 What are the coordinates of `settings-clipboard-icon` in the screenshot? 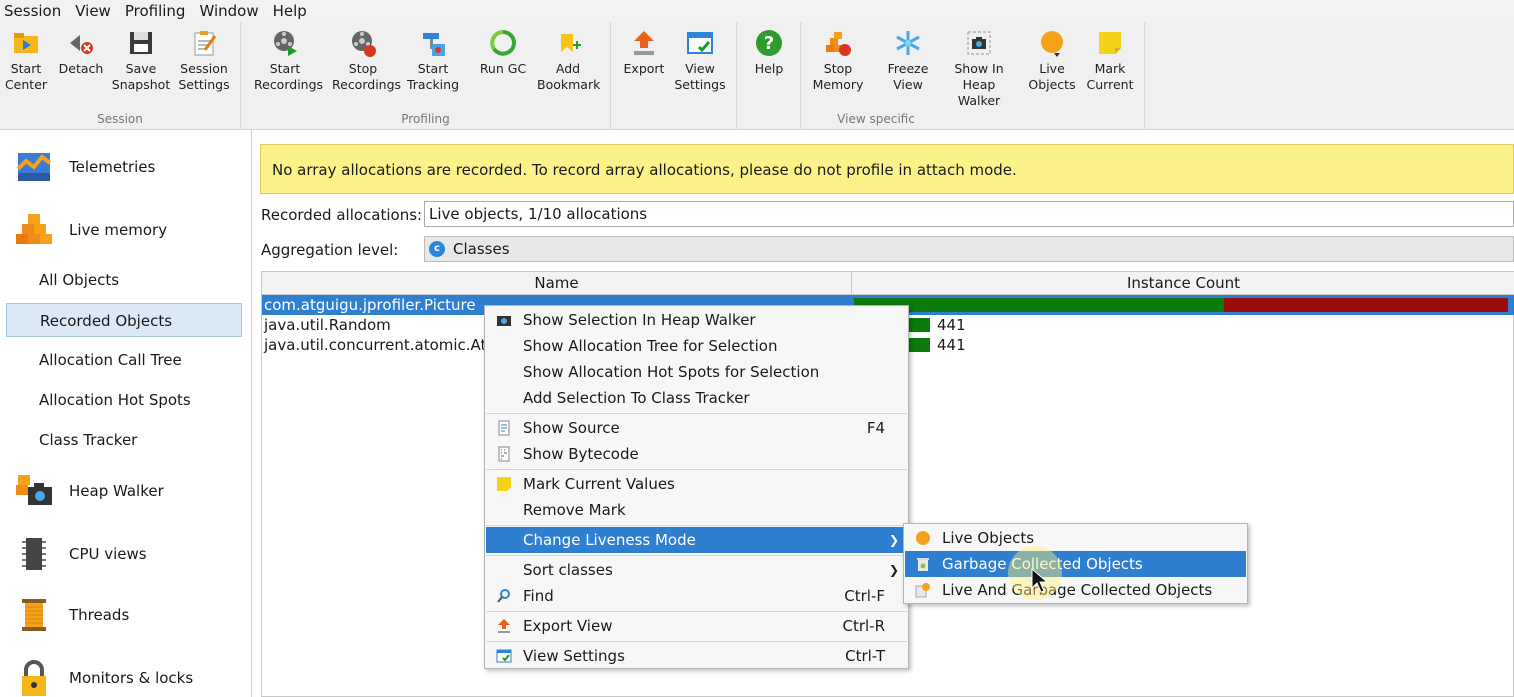 It's located at (205, 43).